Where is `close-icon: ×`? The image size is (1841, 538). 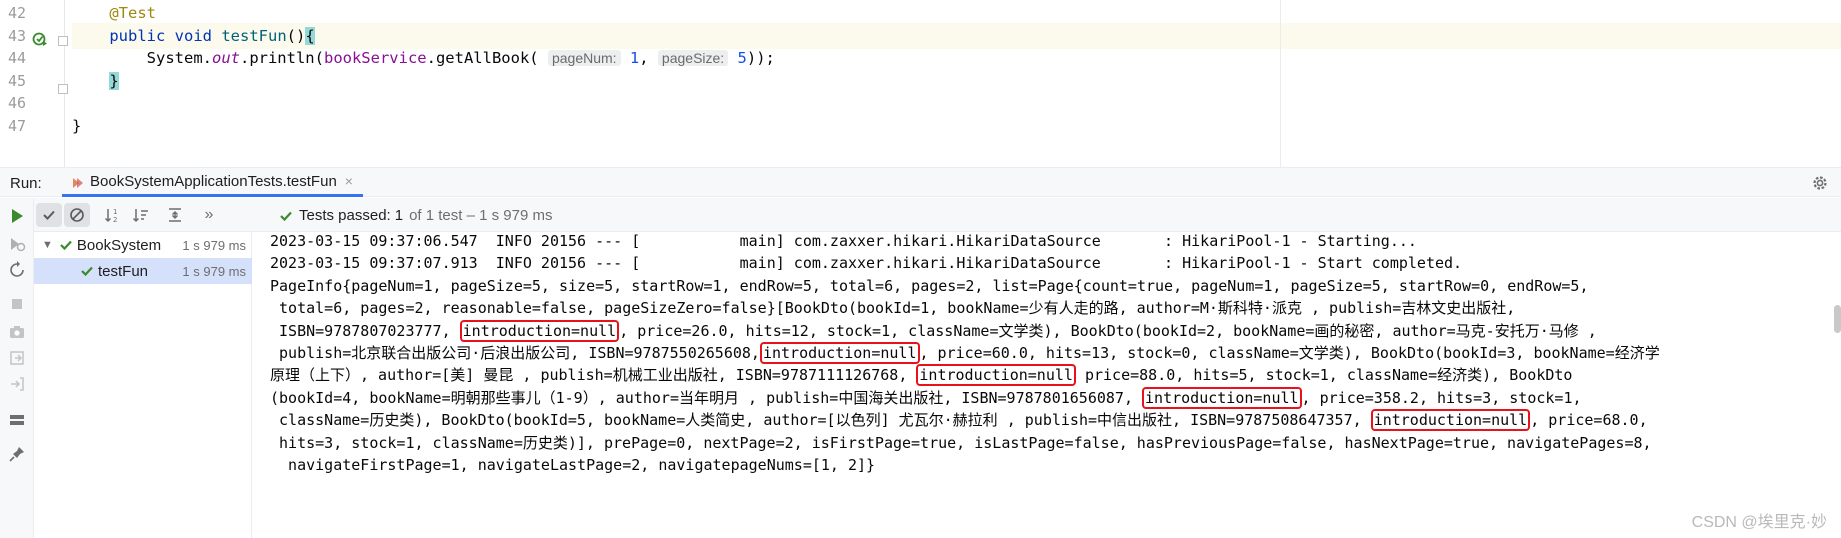
close-icon: × is located at coordinates (349, 181).